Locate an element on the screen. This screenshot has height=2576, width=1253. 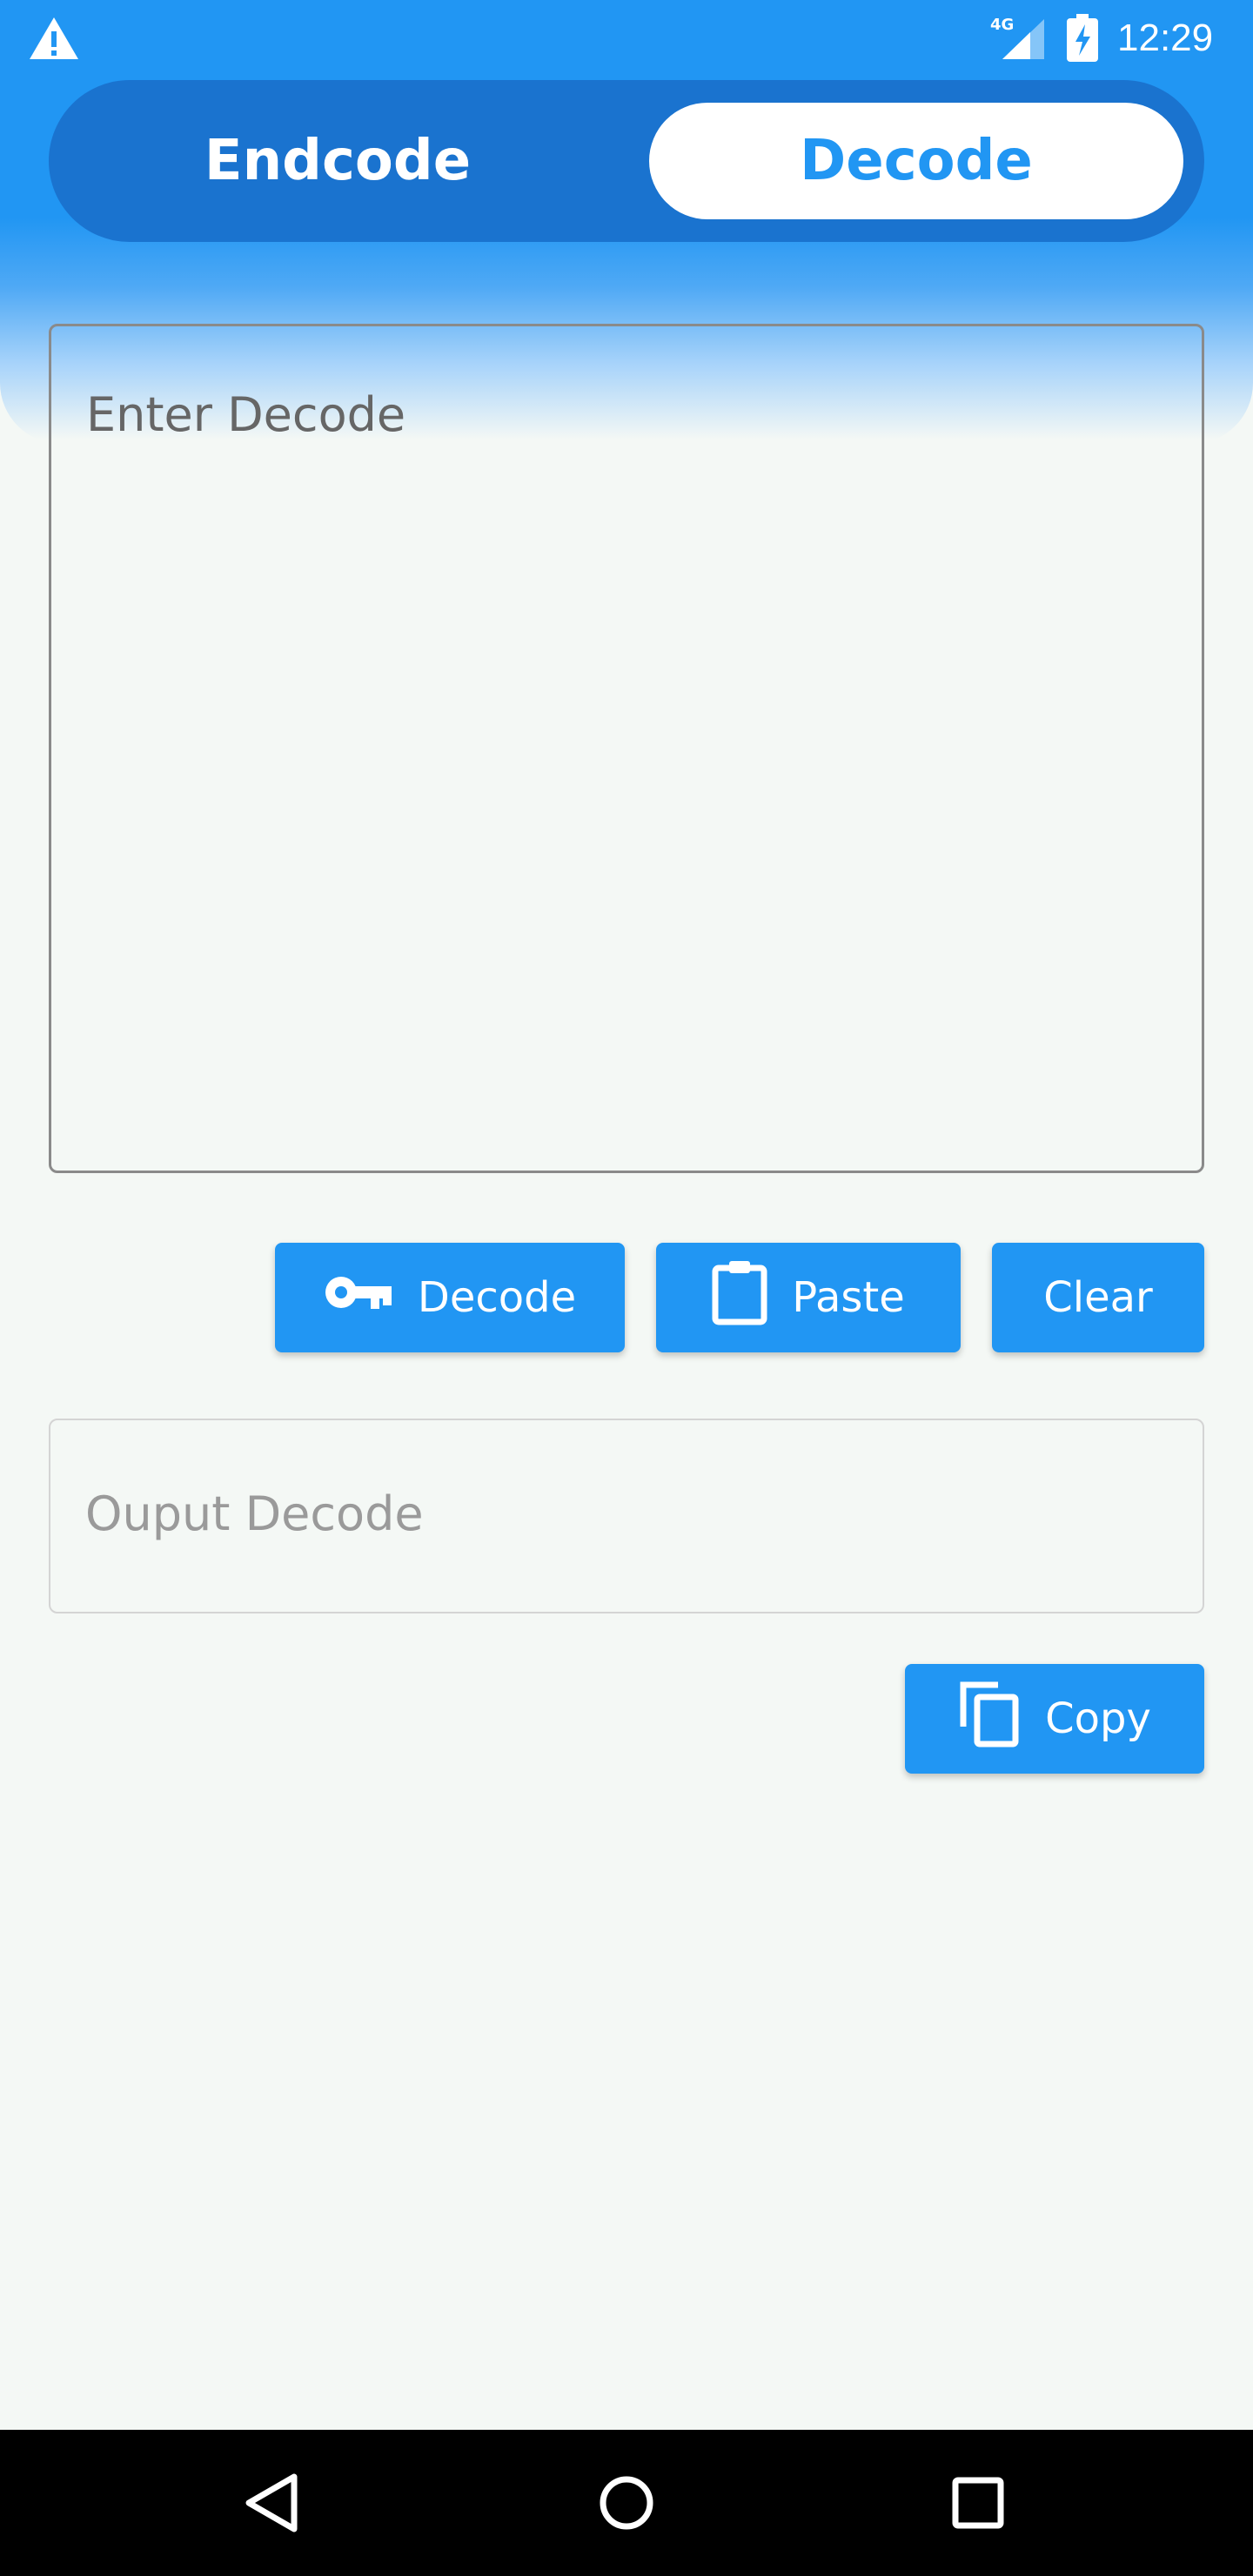
paste-button: Paste is located at coordinates (808, 1297).